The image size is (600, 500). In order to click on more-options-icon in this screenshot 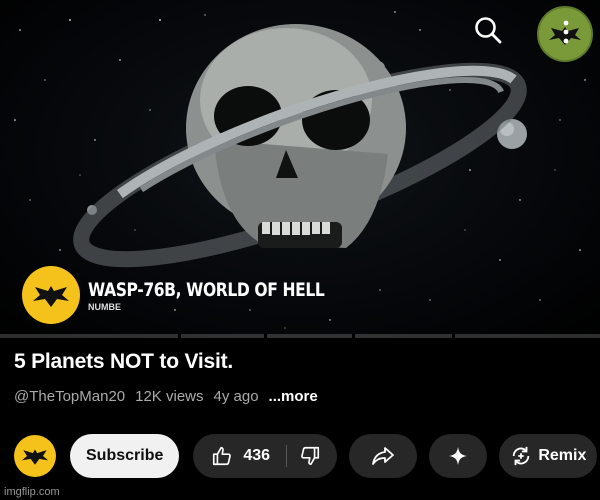, I will do `click(566, 32)`.